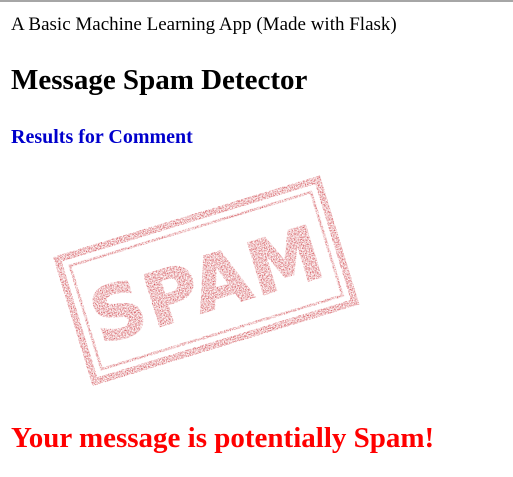 The height and width of the screenshot is (477, 513). I want to click on results-heading: Results for Comment, so click(102, 137).